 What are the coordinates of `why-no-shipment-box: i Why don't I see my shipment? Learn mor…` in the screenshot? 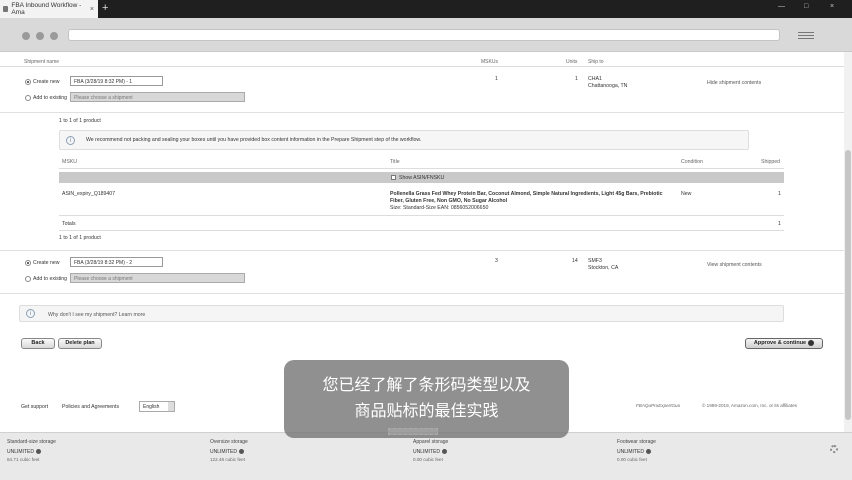 It's located at (401, 313).